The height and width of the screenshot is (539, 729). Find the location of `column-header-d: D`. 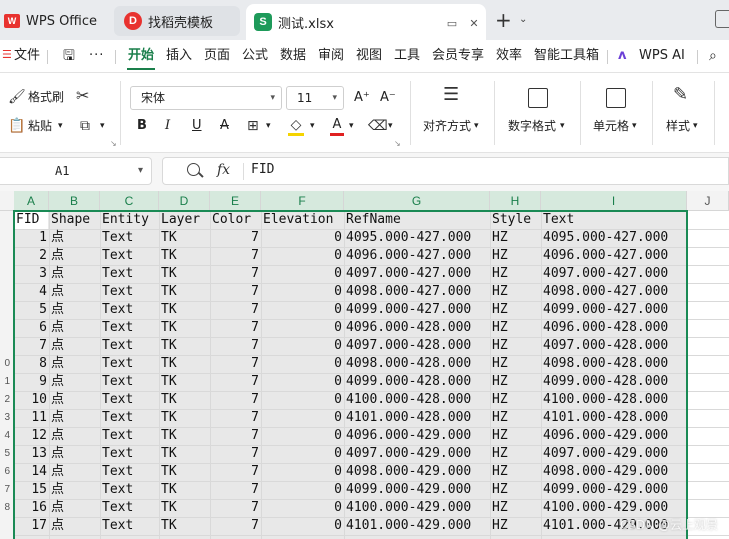

column-header-d: D is located at coordinates (184, 201).